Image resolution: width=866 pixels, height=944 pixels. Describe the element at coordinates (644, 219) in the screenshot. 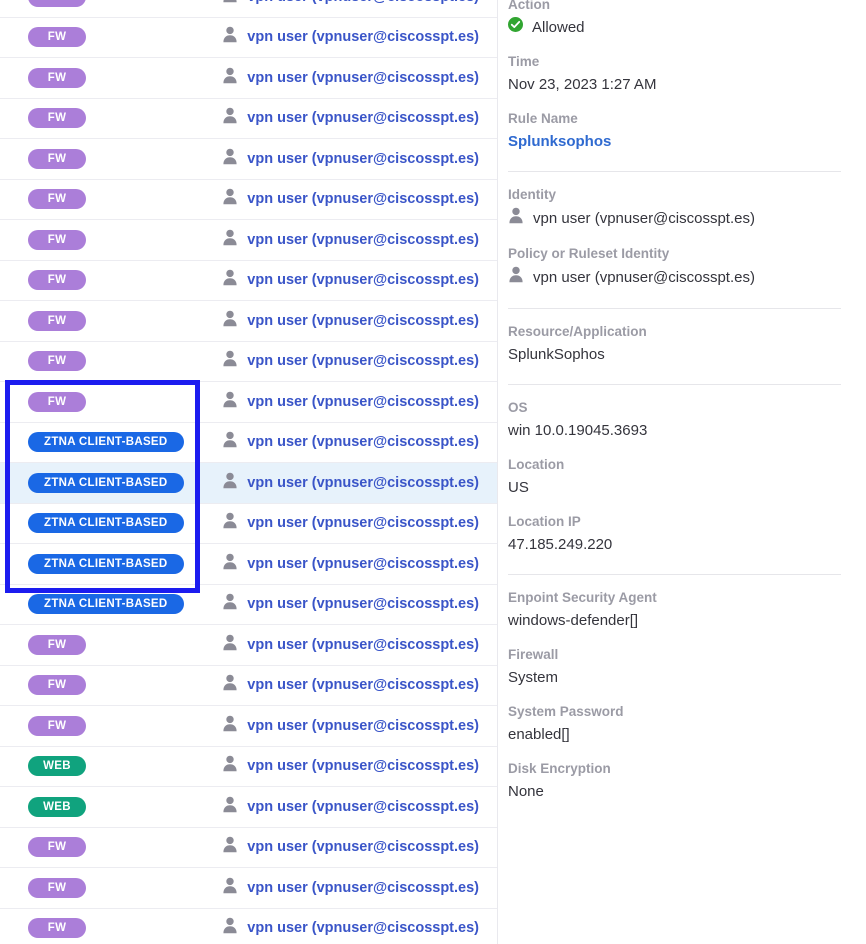

I see `identity-value: vpn user (vpnuser@ciscosspt.es)` at that location.